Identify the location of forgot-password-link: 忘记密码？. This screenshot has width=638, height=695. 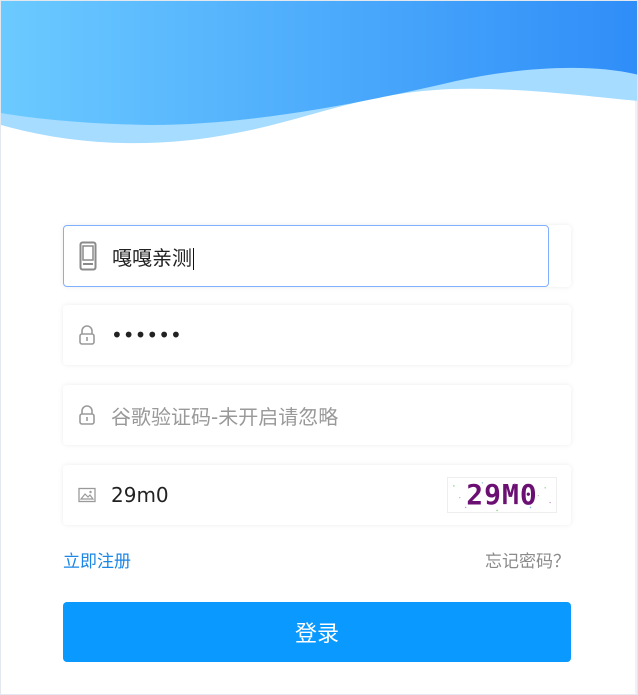
(527, 559).